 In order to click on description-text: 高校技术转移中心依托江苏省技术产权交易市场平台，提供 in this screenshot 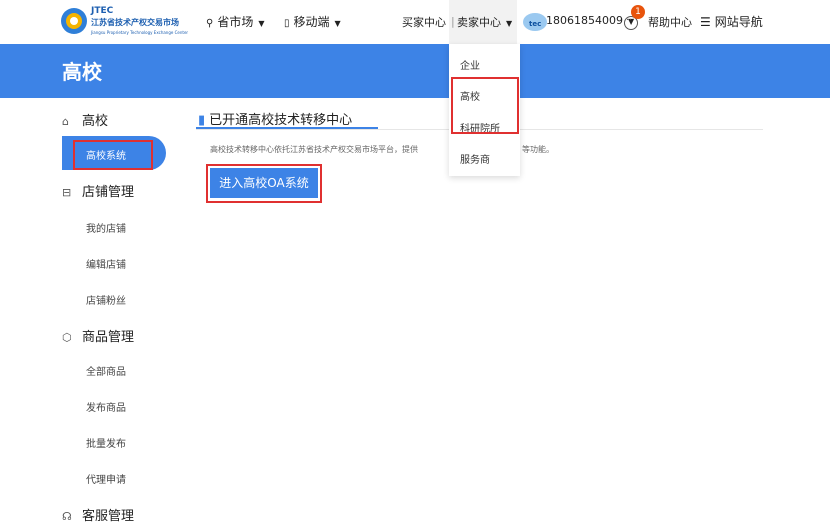, I will do `click(314, 149)`.